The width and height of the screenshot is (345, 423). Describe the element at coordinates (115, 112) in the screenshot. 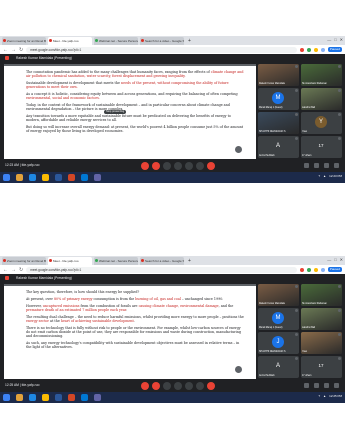

I see `stop-presenting-pill: Stop presenting` at that location.